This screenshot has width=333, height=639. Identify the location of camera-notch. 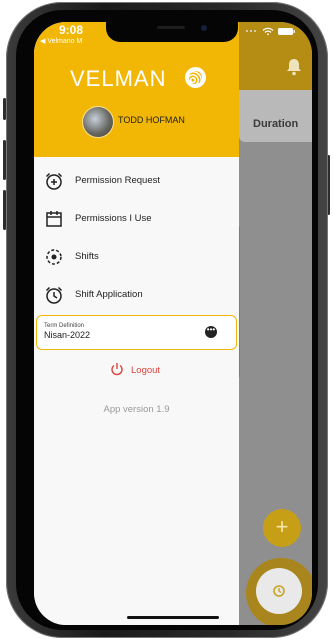
(172, 32).